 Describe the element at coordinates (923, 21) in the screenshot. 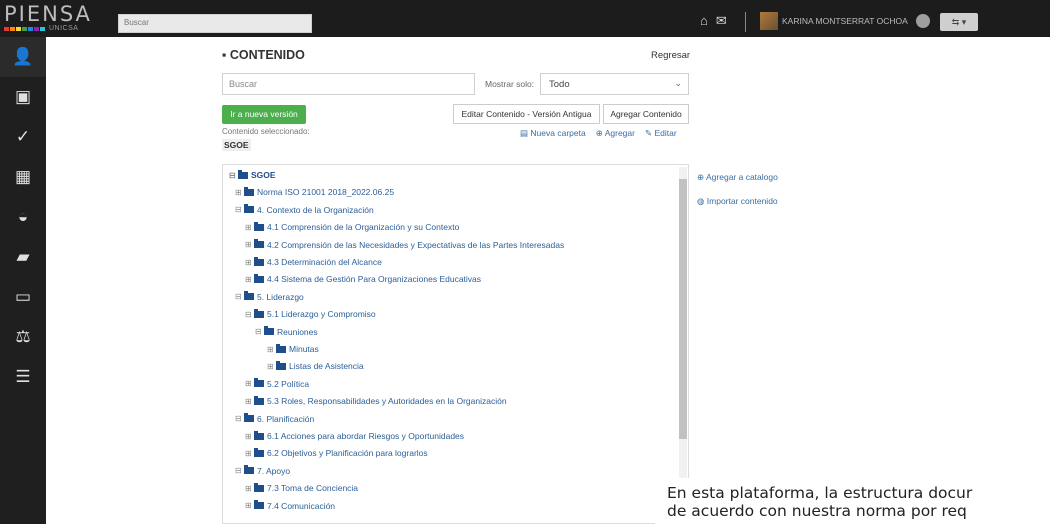

I see `settings-icon` at that location.